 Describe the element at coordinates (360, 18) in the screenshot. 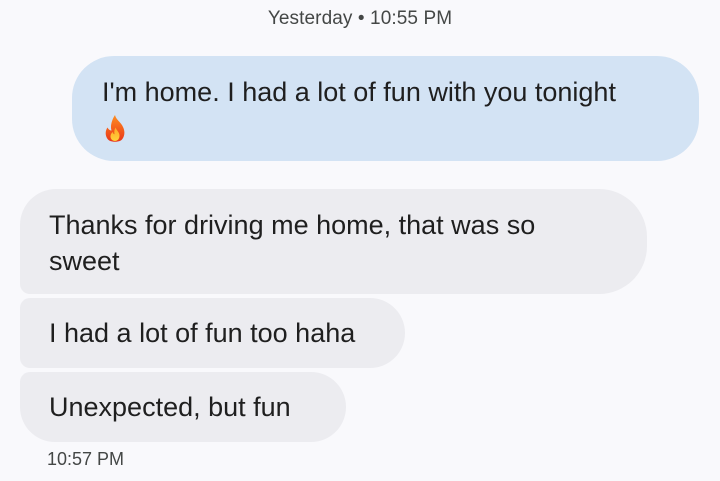

I see `conversation-timestamp: Yesterday • 10:55 PM` at that location.